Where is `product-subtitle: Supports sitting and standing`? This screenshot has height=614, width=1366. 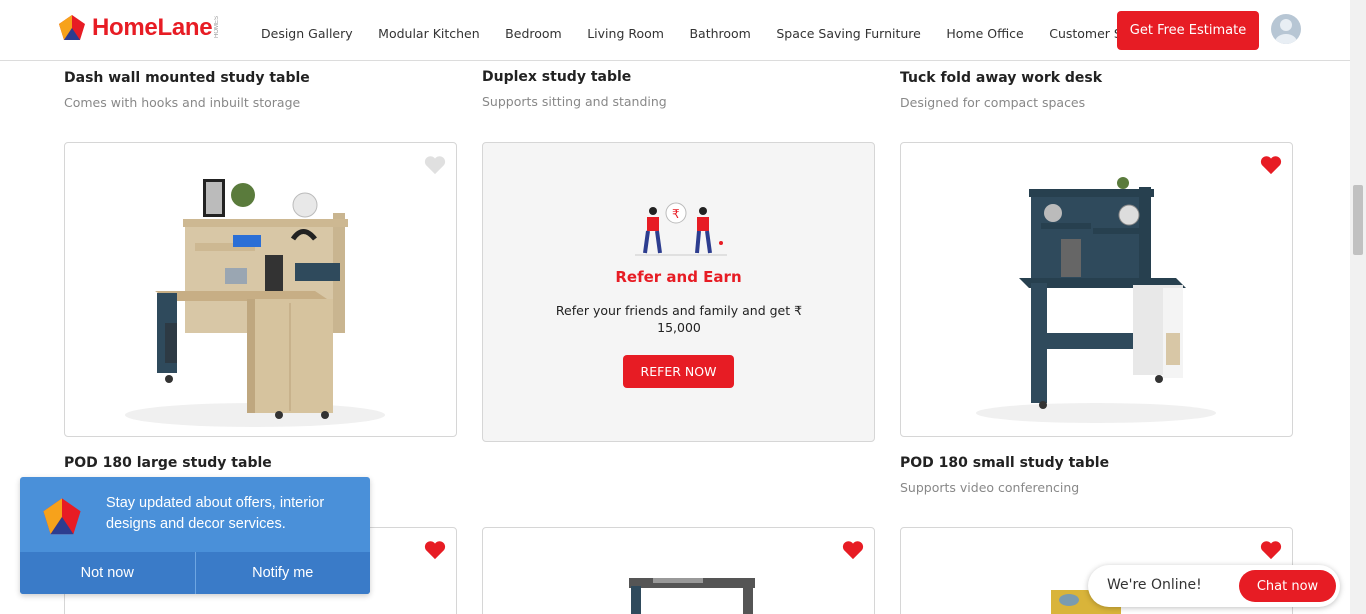
product-subtitle: Supports sitting and standing is located at coordinates (574, 101).